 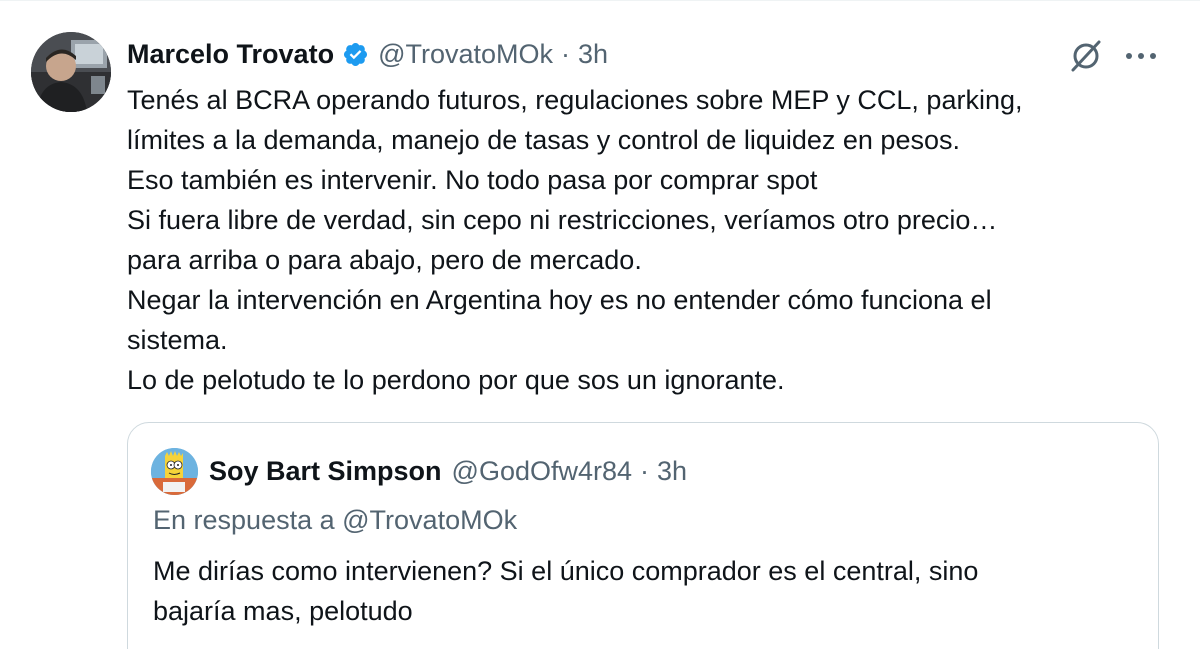 What do you see at coordinates (448, 471) in the screenshot?
I see `quoted-tweet-header: Soy Bart Simpson @GodOfw4r84 · 3h` at bounding box center [448, 471].